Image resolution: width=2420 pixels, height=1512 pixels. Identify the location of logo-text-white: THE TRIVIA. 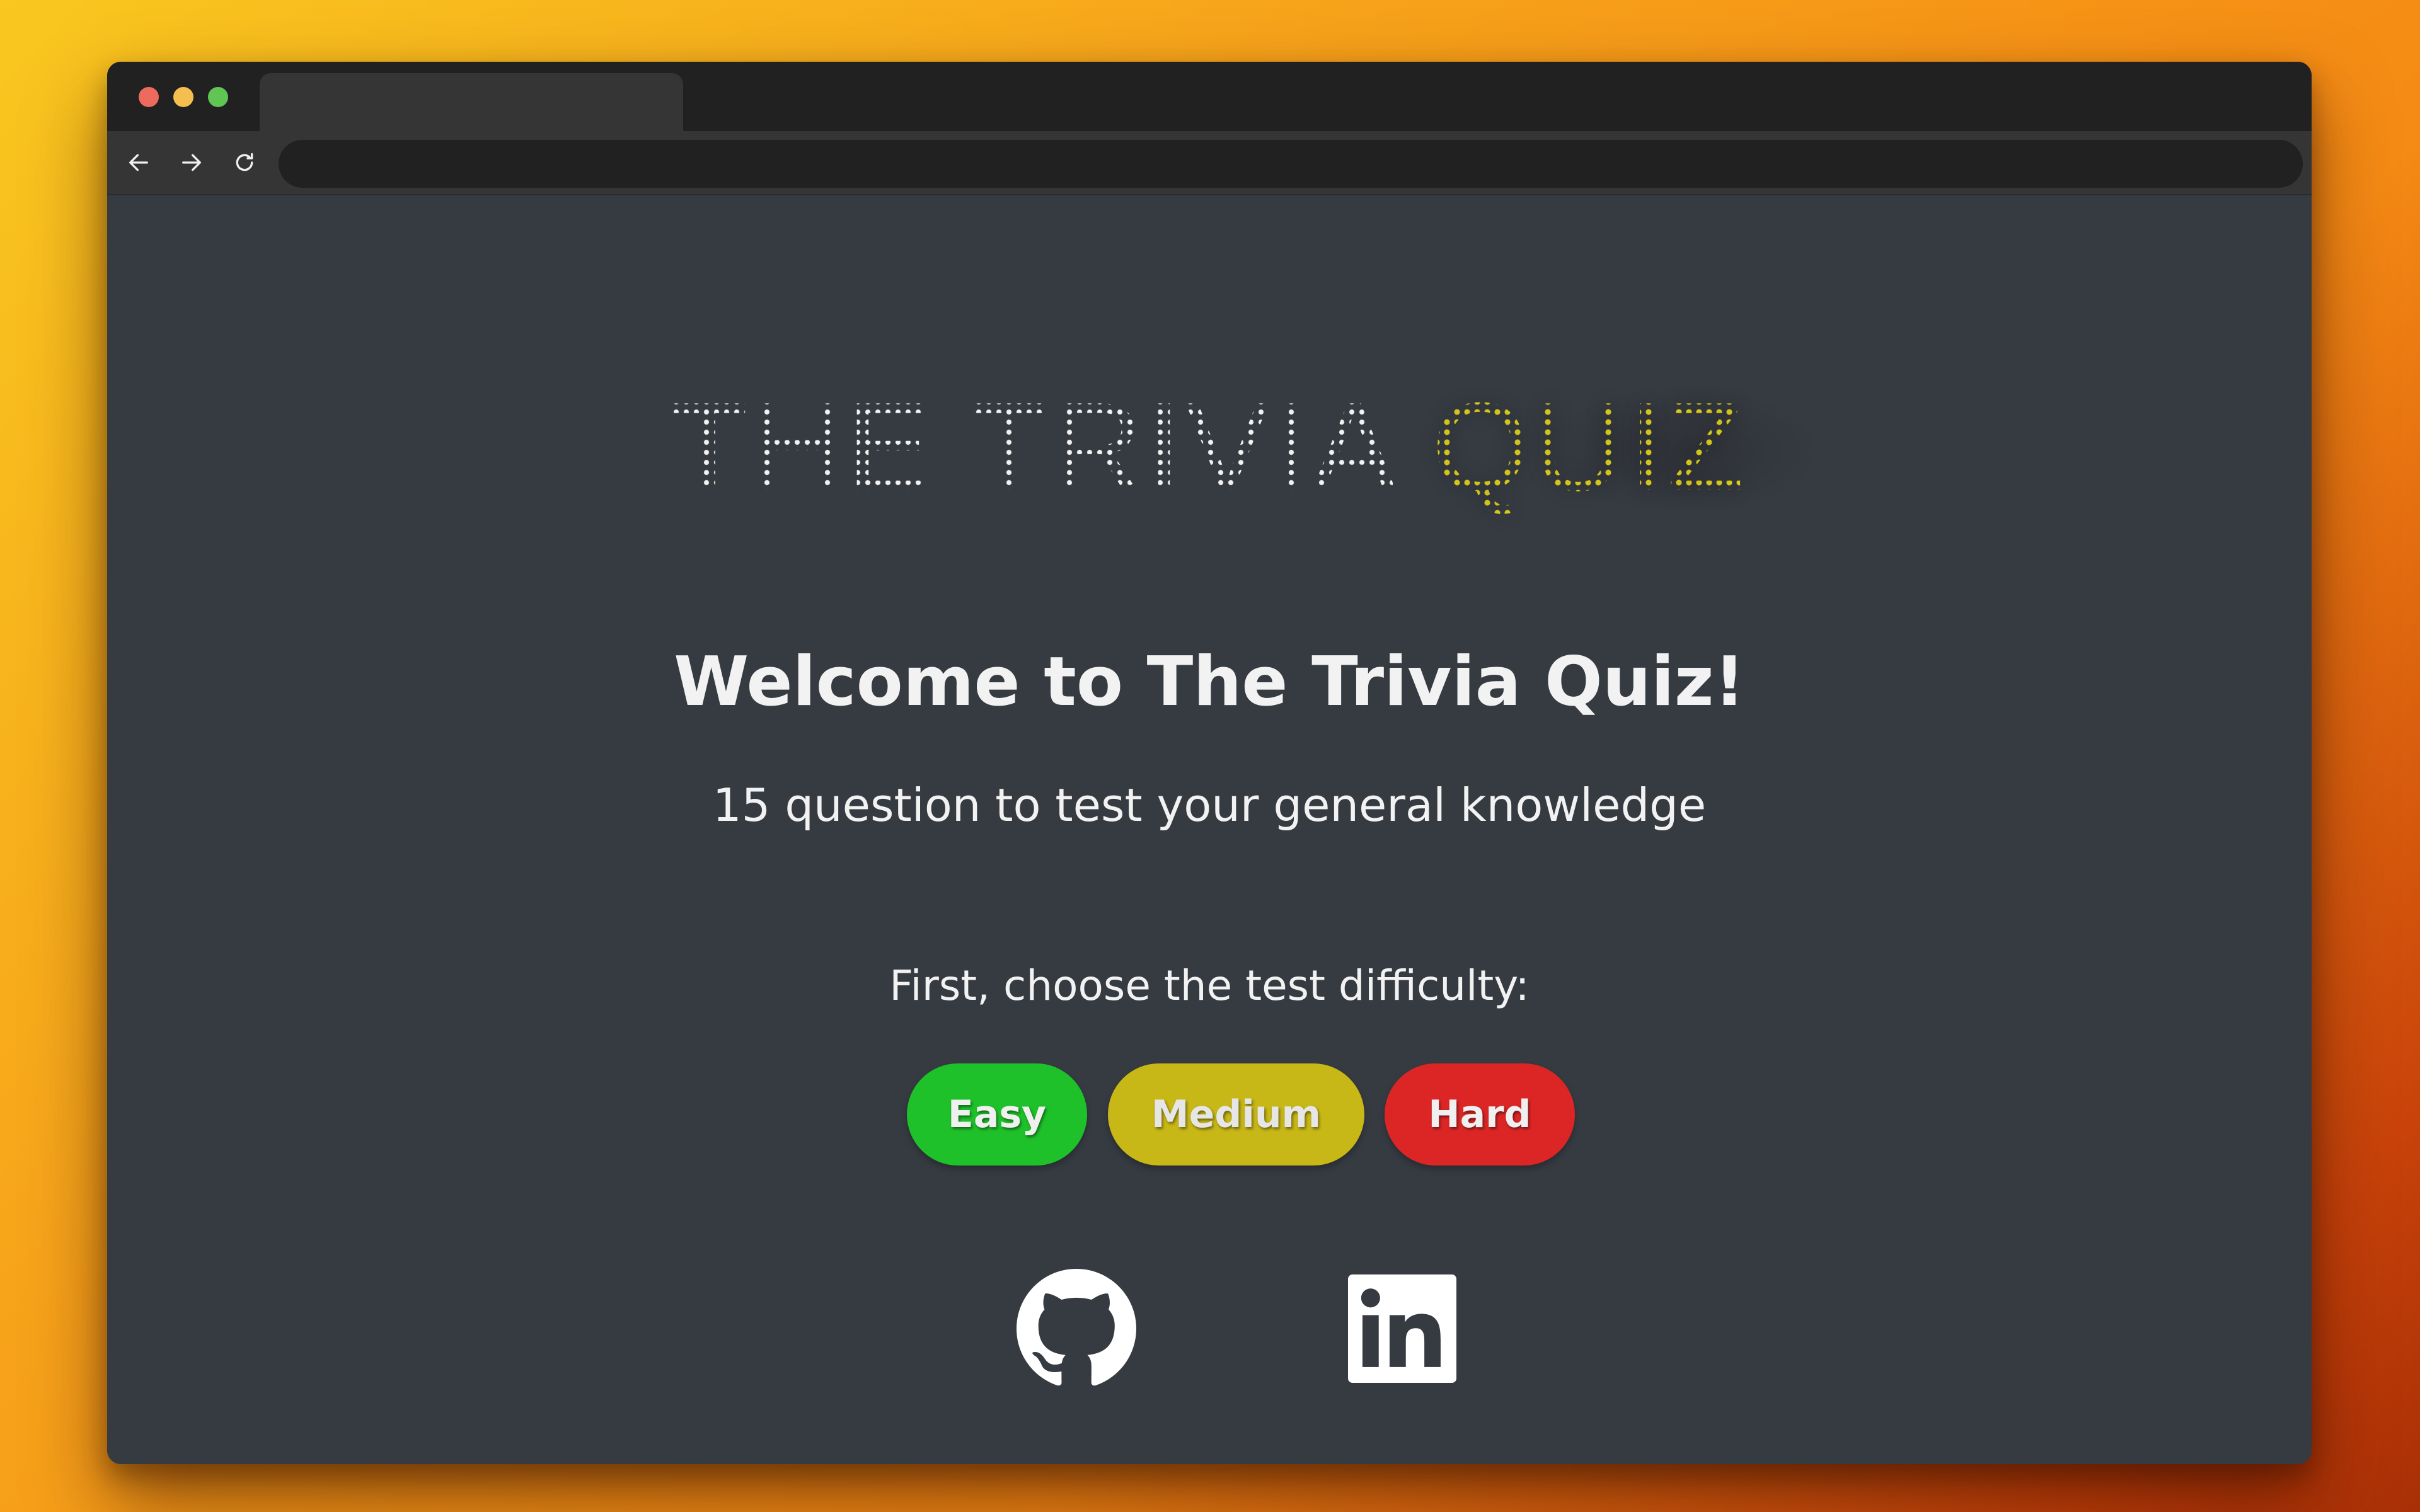
(1032, 447).